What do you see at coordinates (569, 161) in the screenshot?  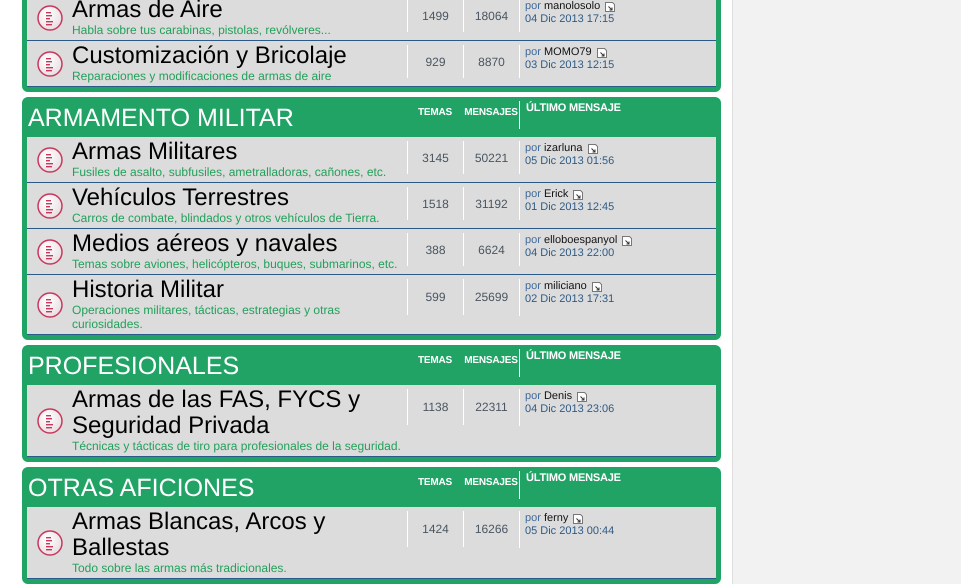 I see `last-post-date: 05 Dic 2013 01:56` at bounding box center [569, 161].